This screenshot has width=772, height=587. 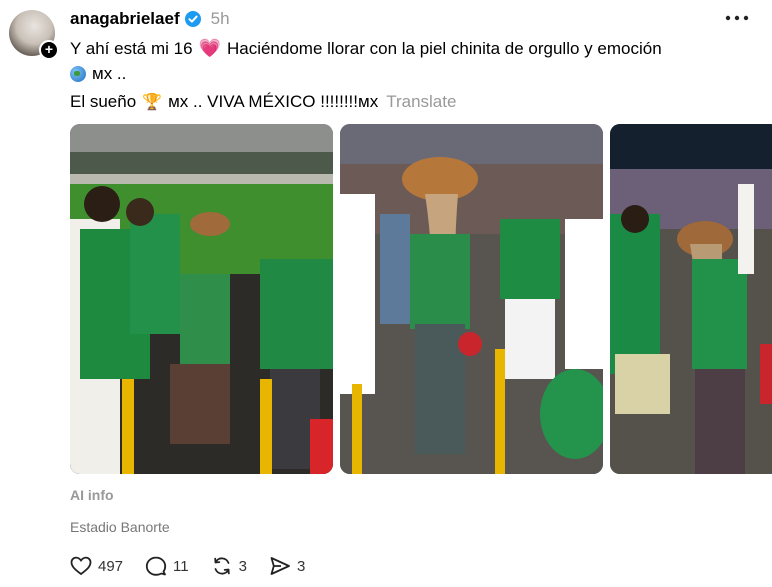 I want to click on post-text-part: Y ahí está mi 16, so click(x=131, y=48).